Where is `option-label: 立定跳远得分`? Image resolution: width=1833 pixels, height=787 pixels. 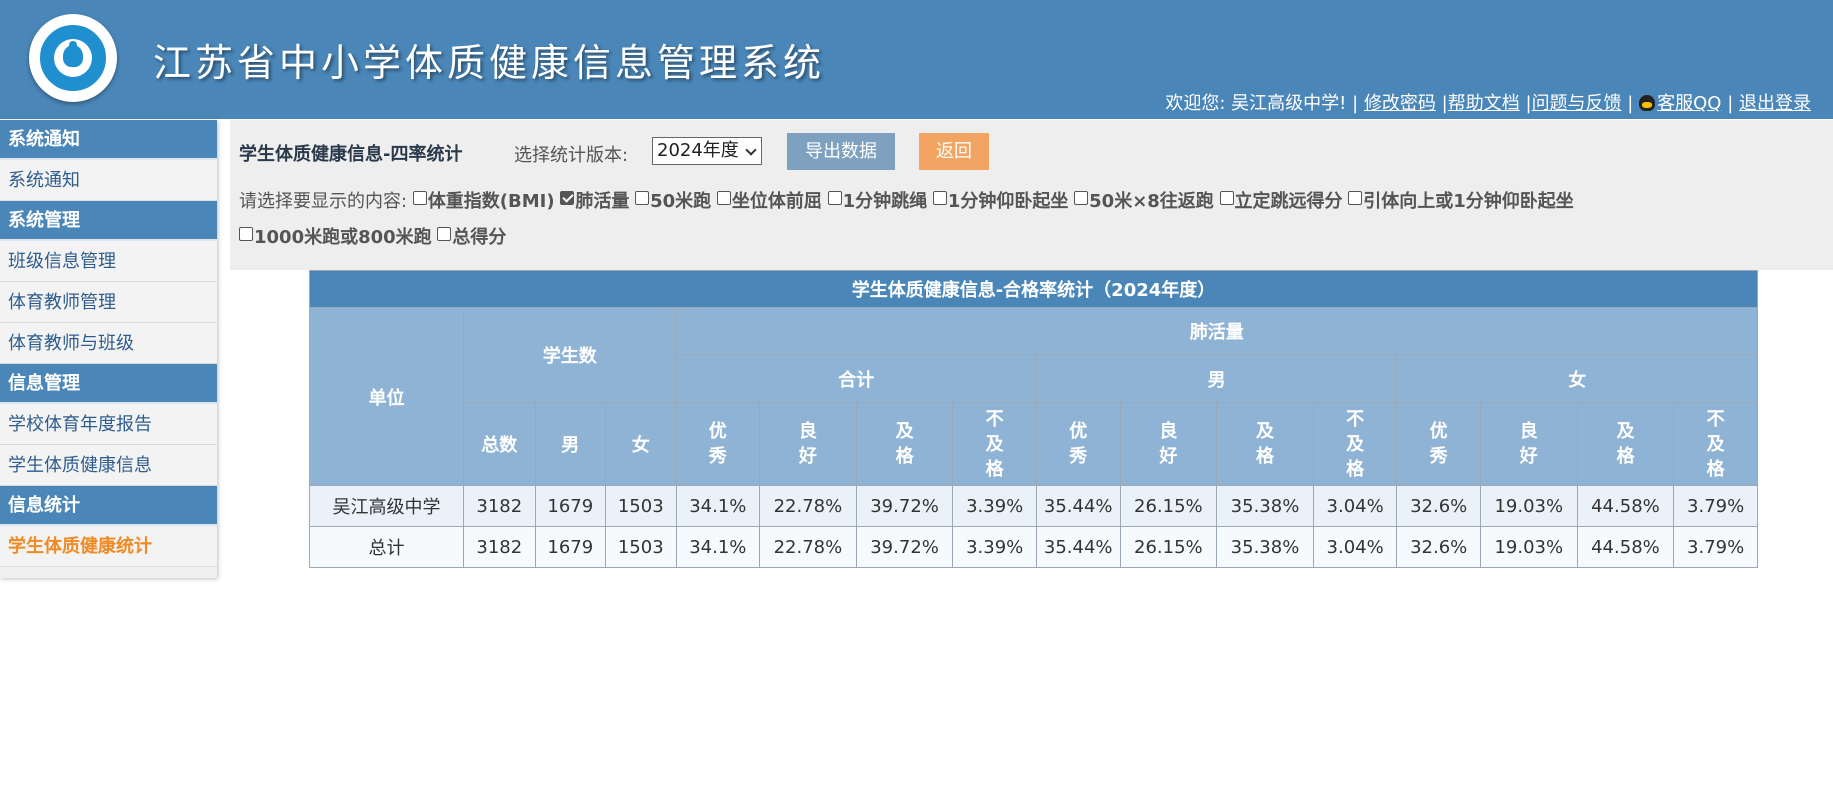 option-label: 立定跳远得分 is located at coordinates (1288, 201).